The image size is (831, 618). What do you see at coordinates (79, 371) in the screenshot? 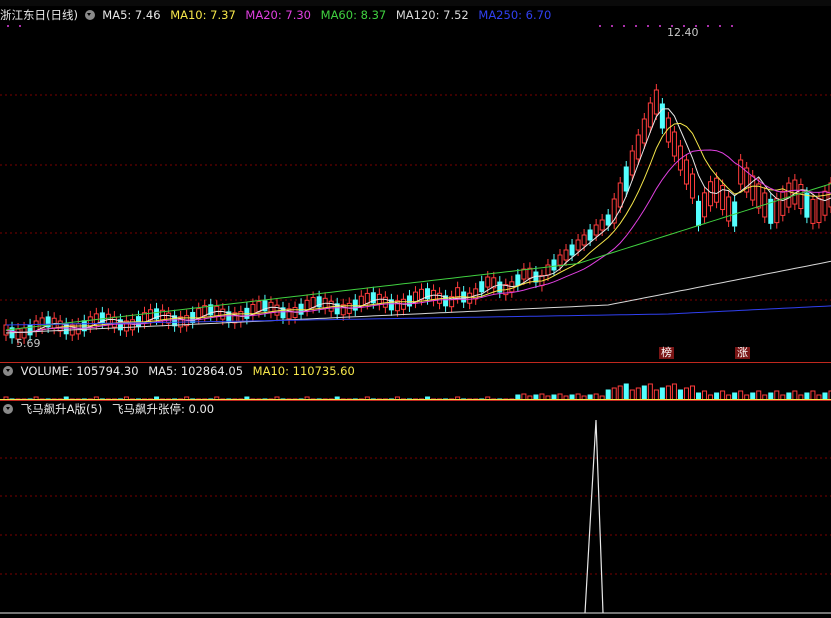
I see `legend-volume: VOLUME: 105794.30` at bounding box center [79, 371].